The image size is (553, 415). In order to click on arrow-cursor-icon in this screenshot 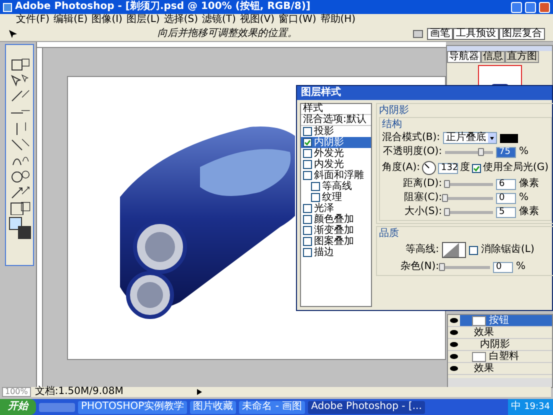, I will do `click(13, 33)`.